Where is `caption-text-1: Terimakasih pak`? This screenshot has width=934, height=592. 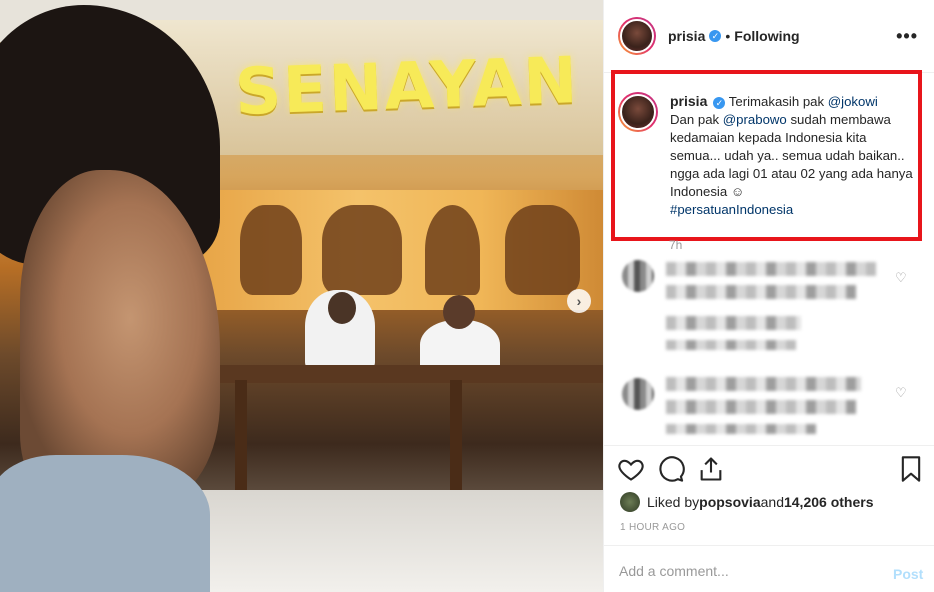
caption-text-1: Terimakasih pak is located at coordinates (778, 101).